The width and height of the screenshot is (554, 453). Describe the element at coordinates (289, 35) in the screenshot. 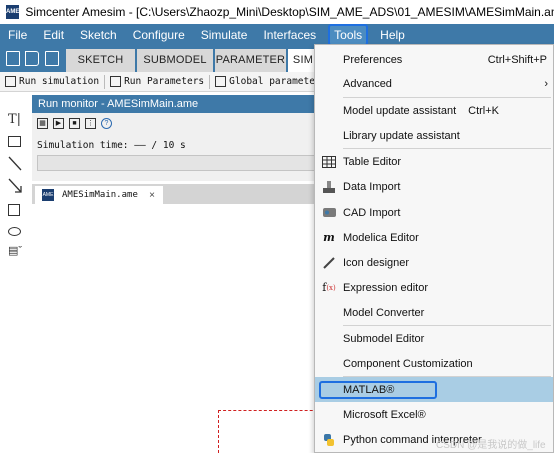

I see `menu-interfaces: Interfaces` at that location.